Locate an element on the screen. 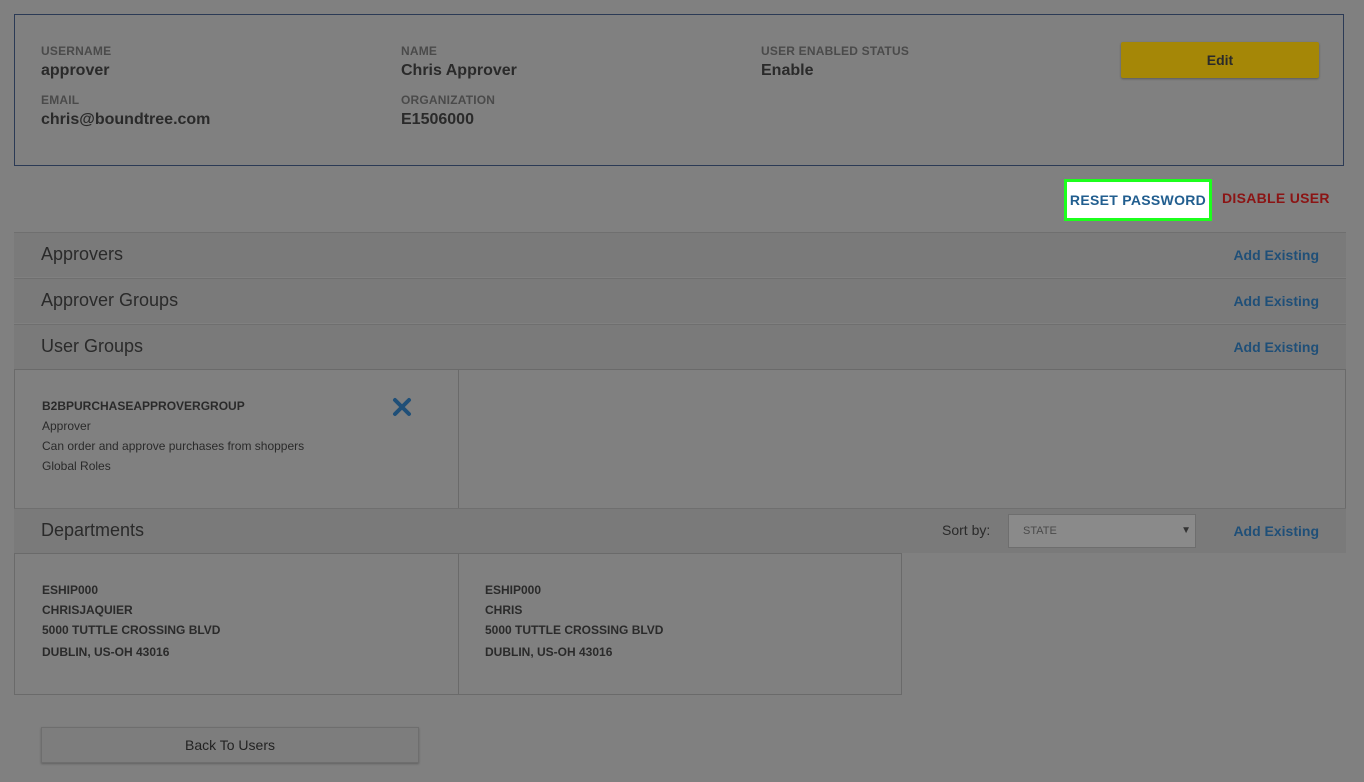 The width and height of the screenshot is (1364, 782). department-name: CHRIS is located at coordinates (504, 610).